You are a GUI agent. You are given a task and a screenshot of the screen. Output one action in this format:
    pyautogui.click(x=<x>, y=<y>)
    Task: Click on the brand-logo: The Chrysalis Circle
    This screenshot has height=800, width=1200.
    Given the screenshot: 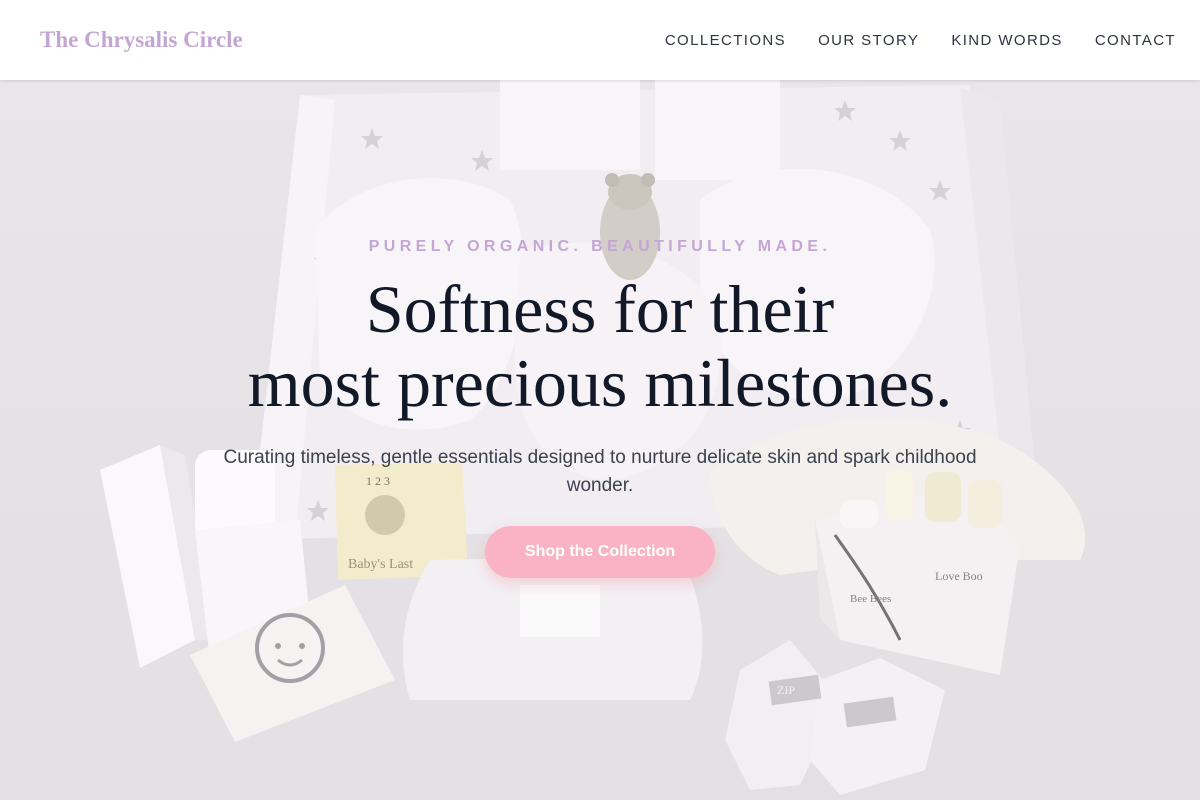 What is the action you would take?
    pyautogui.click(x=141, y=40)
    